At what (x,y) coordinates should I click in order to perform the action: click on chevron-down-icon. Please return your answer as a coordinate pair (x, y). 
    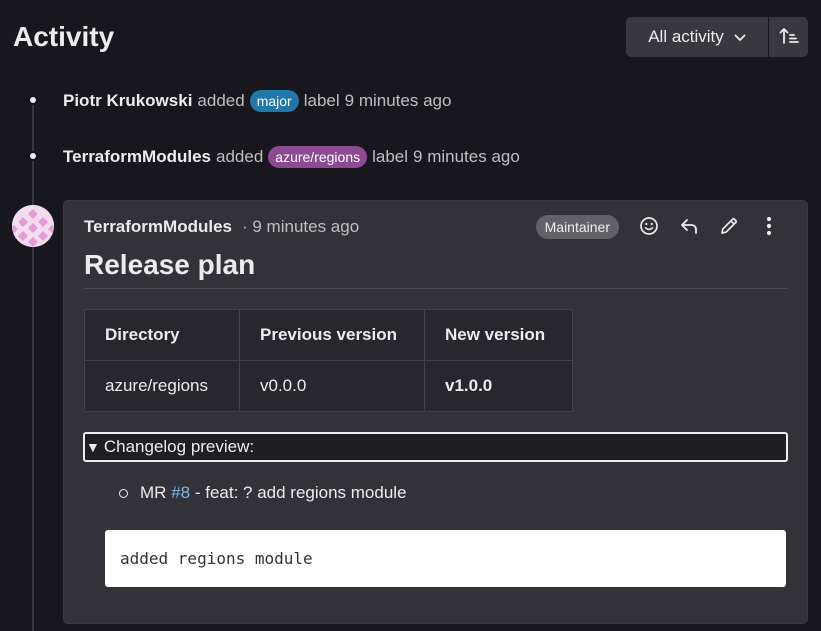
    Looking at the image, I should click on (740, 37).